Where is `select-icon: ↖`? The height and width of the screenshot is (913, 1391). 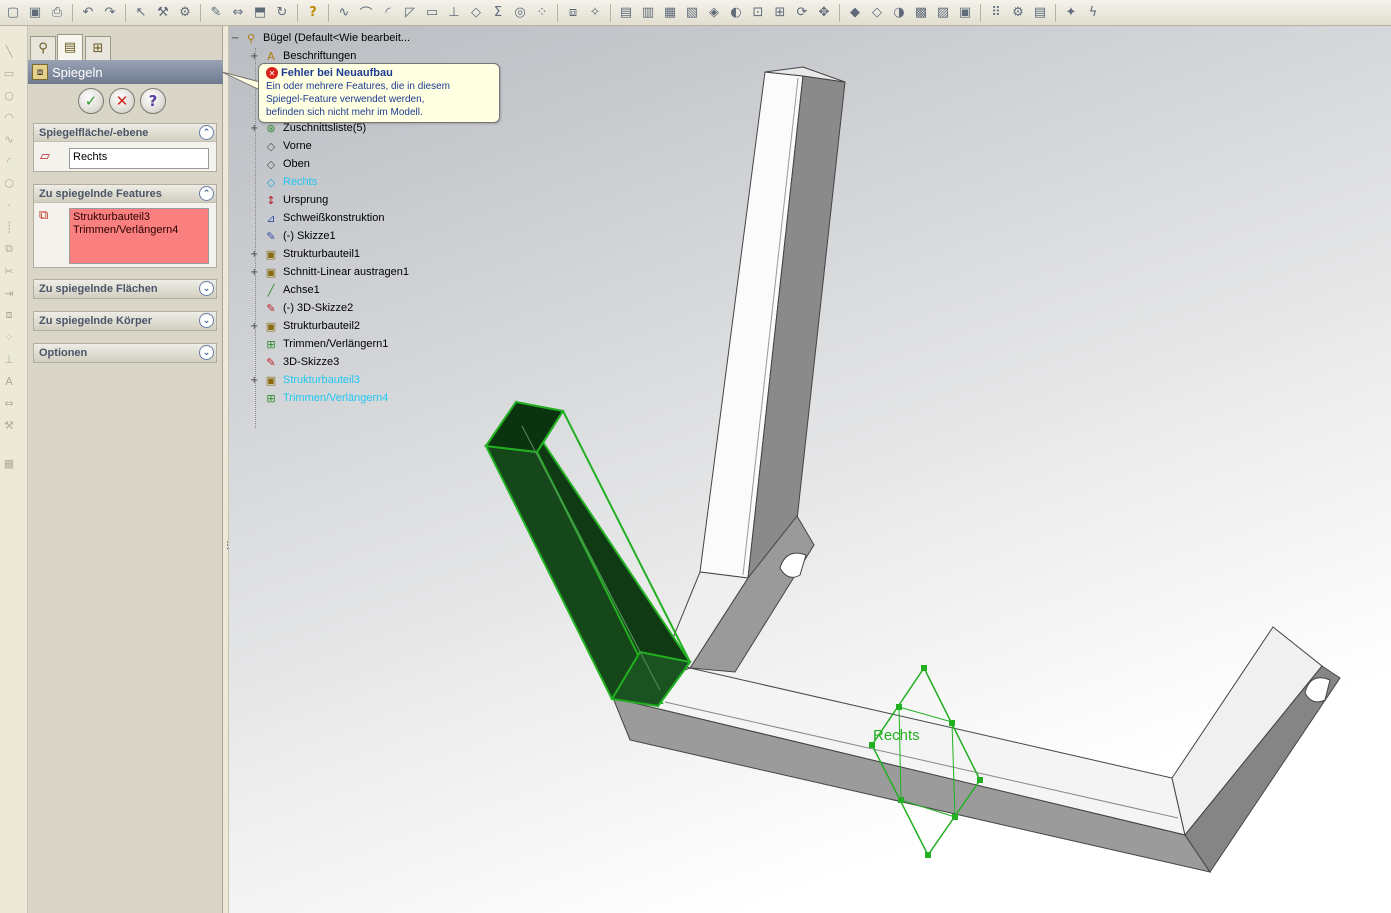 select-icon: ↖ is located at coordinates (141, 13).